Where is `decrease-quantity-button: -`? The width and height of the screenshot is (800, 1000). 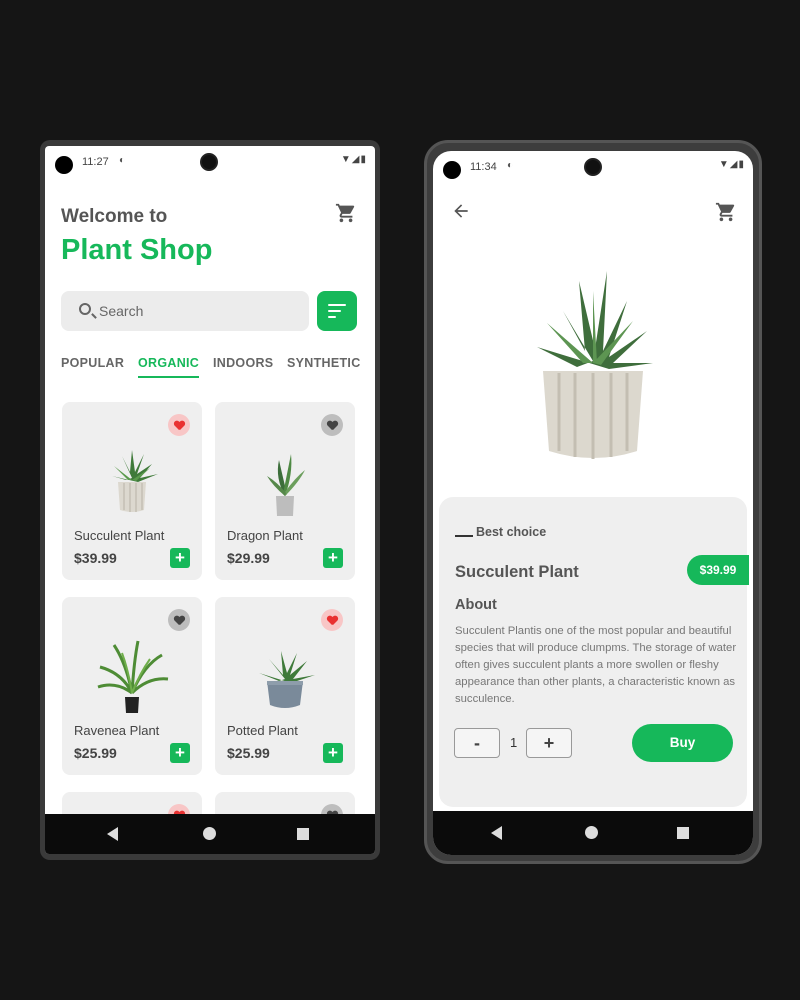
decrease-quantity-button: - is located at coordinates (477, 743).